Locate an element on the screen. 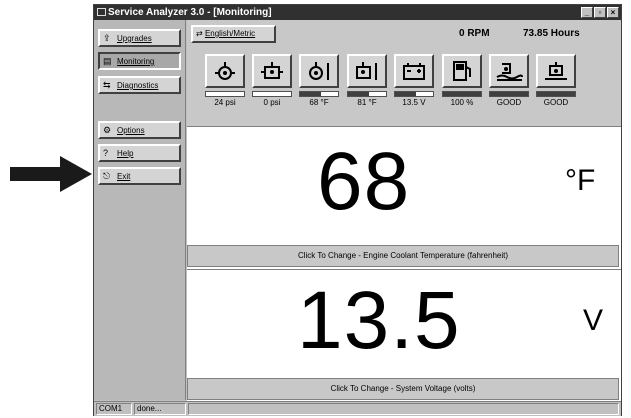  gauge-value: 81 °F is located at coordinates (367, 102).